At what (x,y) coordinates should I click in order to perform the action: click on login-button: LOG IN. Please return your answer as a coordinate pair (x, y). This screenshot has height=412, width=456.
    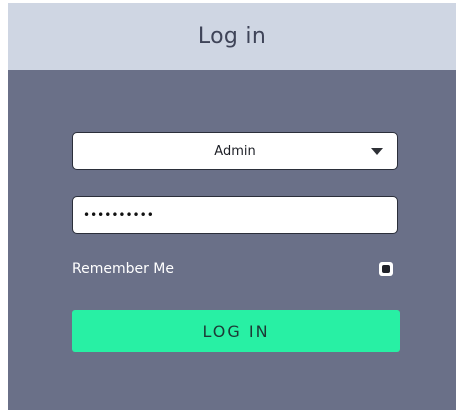
    Looking at the image, I should click on (236, 331).